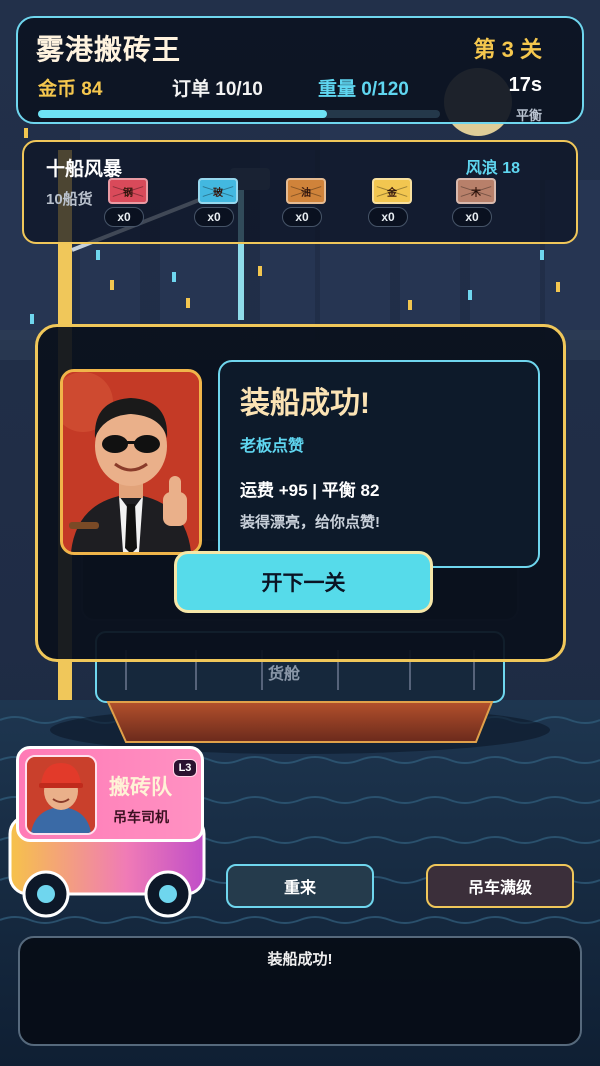 This screenshot has width=600, height=1066. Describe the element at coordinates (379, 464) in the screenshot. I see `result-info-card: 装船成功! 老板点赞 运费 +95 | 平衡 82 装得漂亮，给你点赞!` at that location.